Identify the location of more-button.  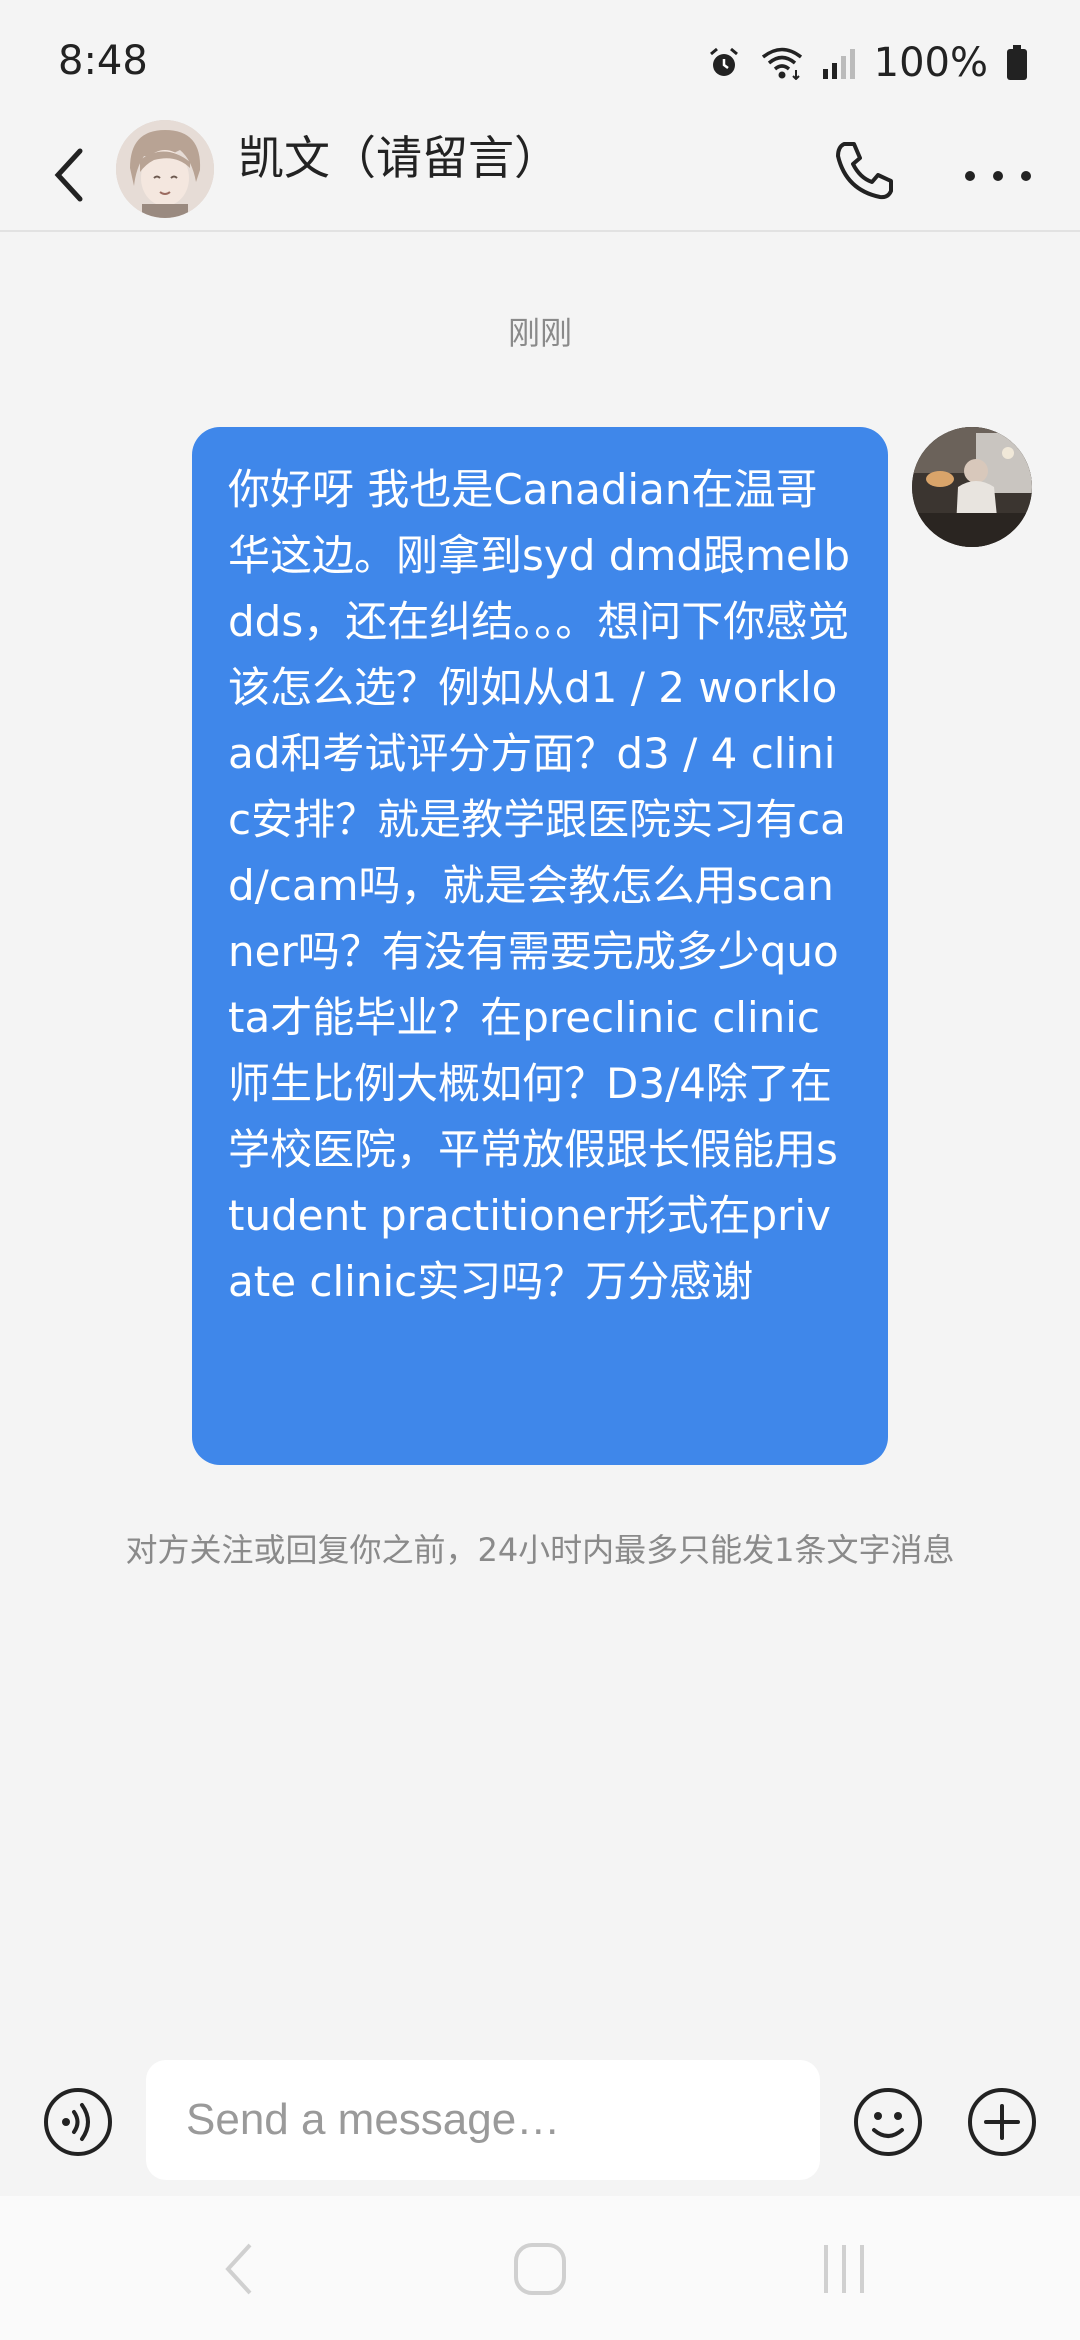
(998, 170).